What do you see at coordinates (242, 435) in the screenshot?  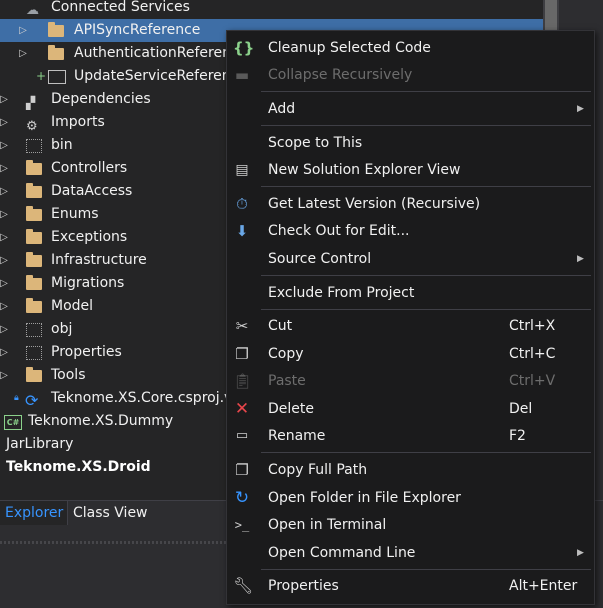 I see `rename-icon: ▭` at bounding box center [242, 435].